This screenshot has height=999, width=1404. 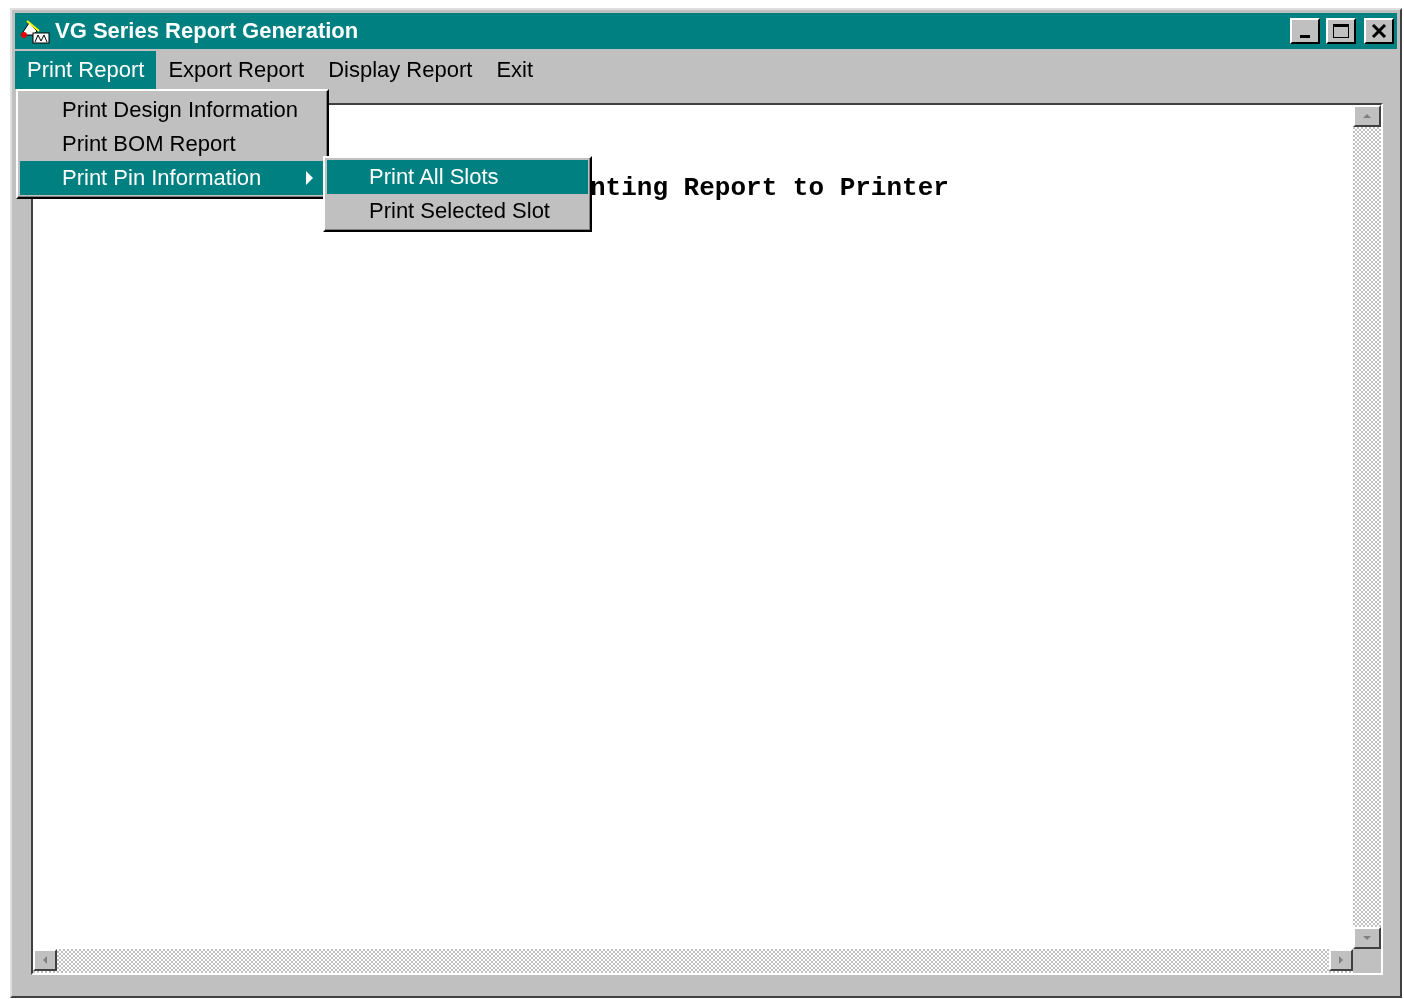 What do you see at coordinates (457, 177) in the screenshot?
I see `menu-option: Print All Slots` at bounding box center [457, 177].